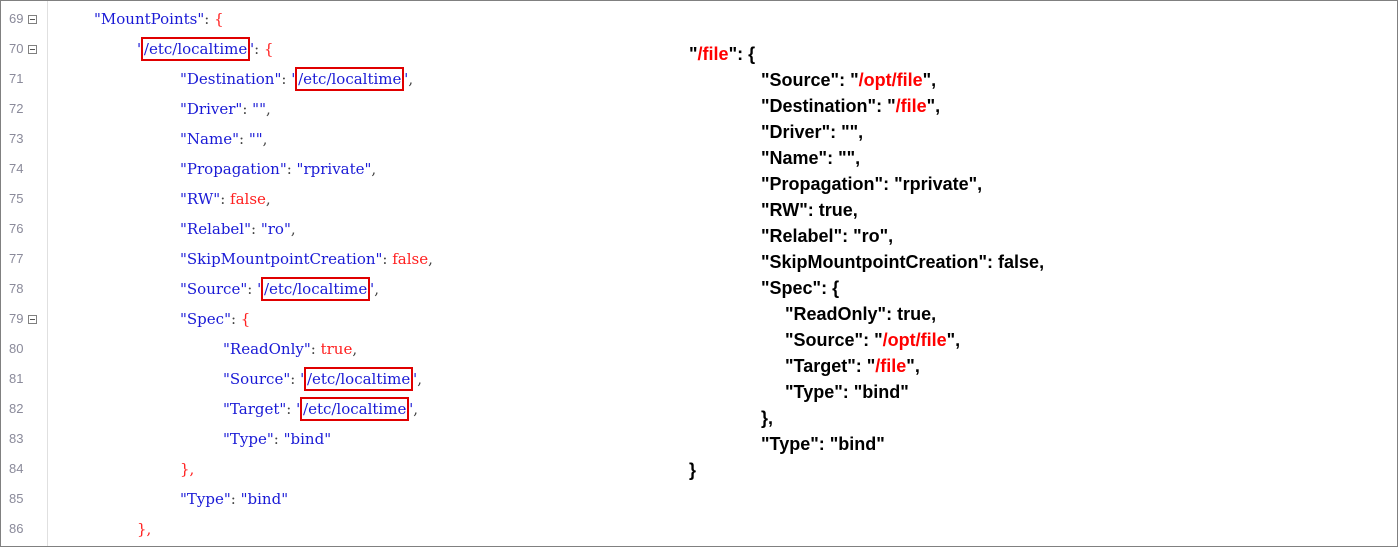 The width and height of the screenshot is (1398, 547). What do you see at coordinates (29, 469) in the screenshot?
I see `line-number: 84` at bounding box center [29, 469].